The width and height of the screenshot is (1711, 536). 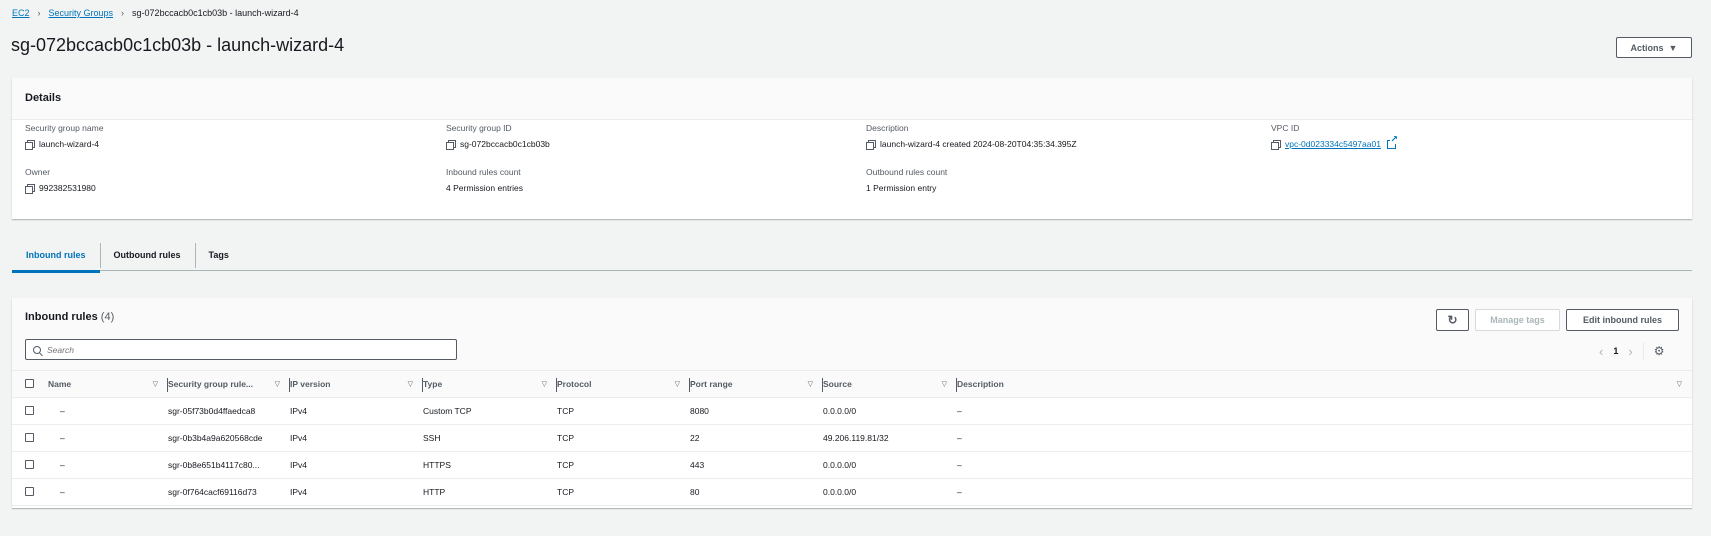 What do you see at coordinates (485, 188) in the screenshot?
I see `inbound-count-value: 4 Permission entries` at bounding box center [485, 188].